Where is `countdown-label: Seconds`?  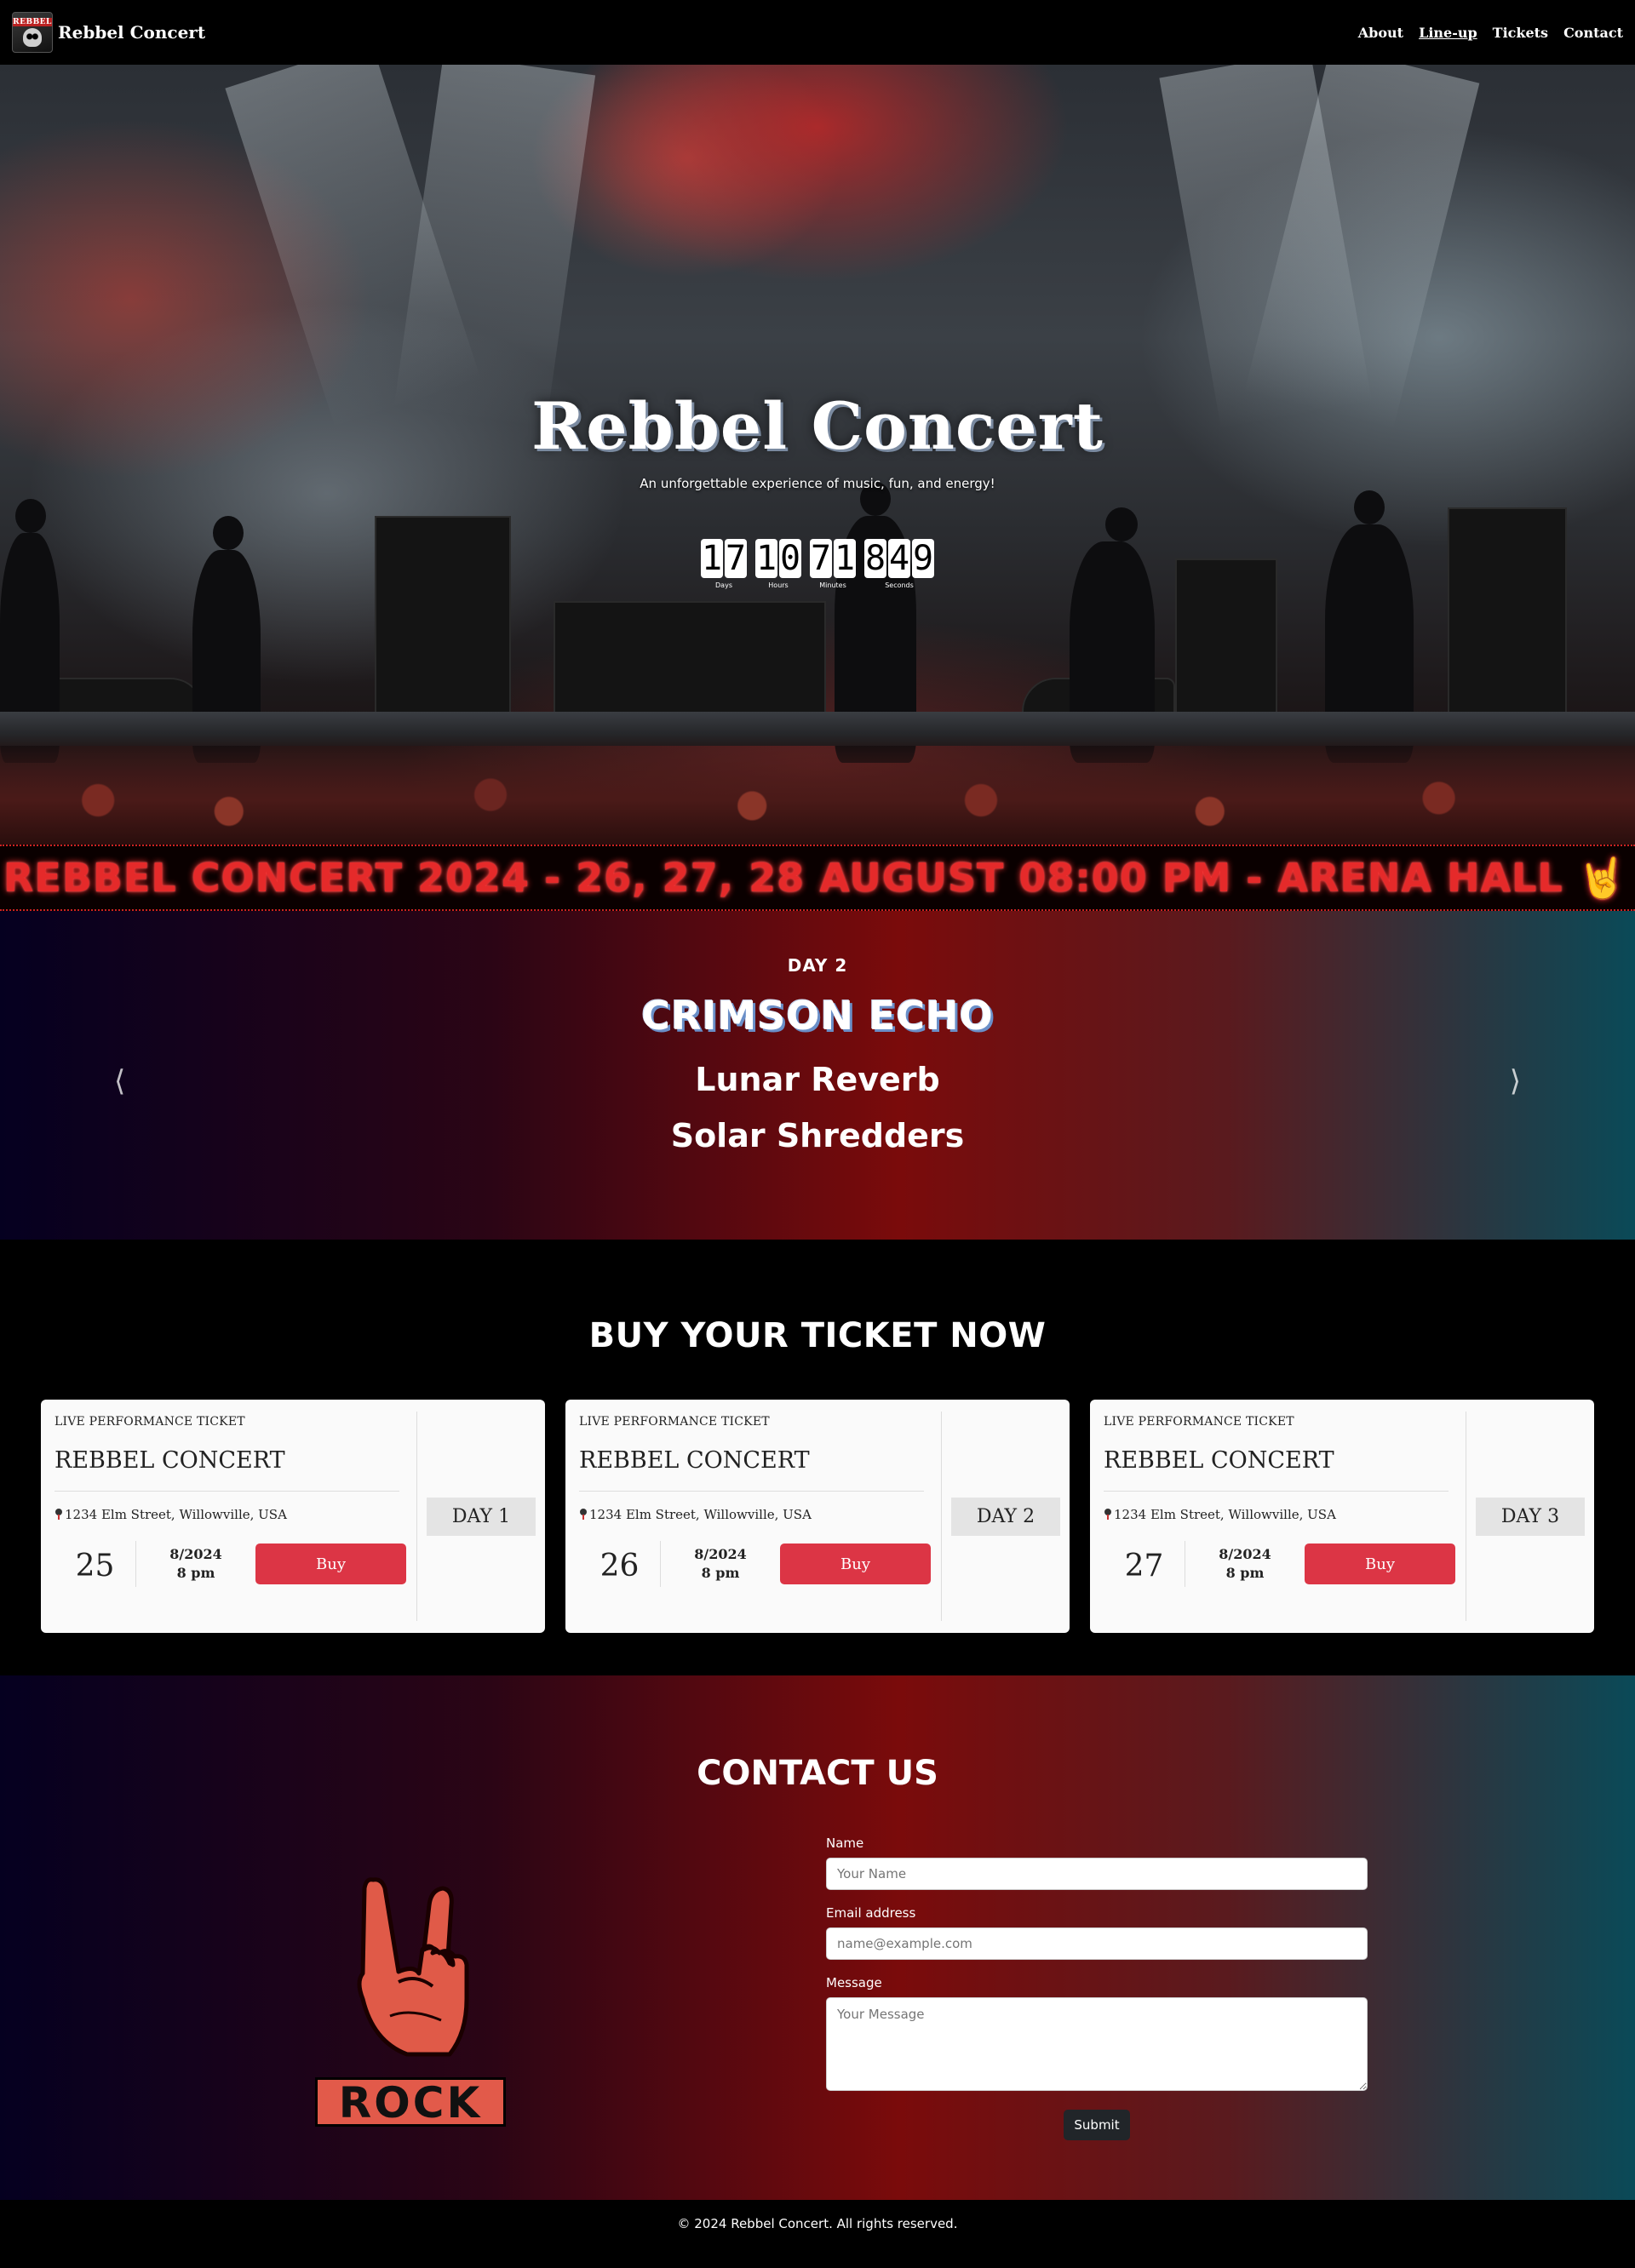 countdown-label: Seconds is located at coordinates (899, 585).